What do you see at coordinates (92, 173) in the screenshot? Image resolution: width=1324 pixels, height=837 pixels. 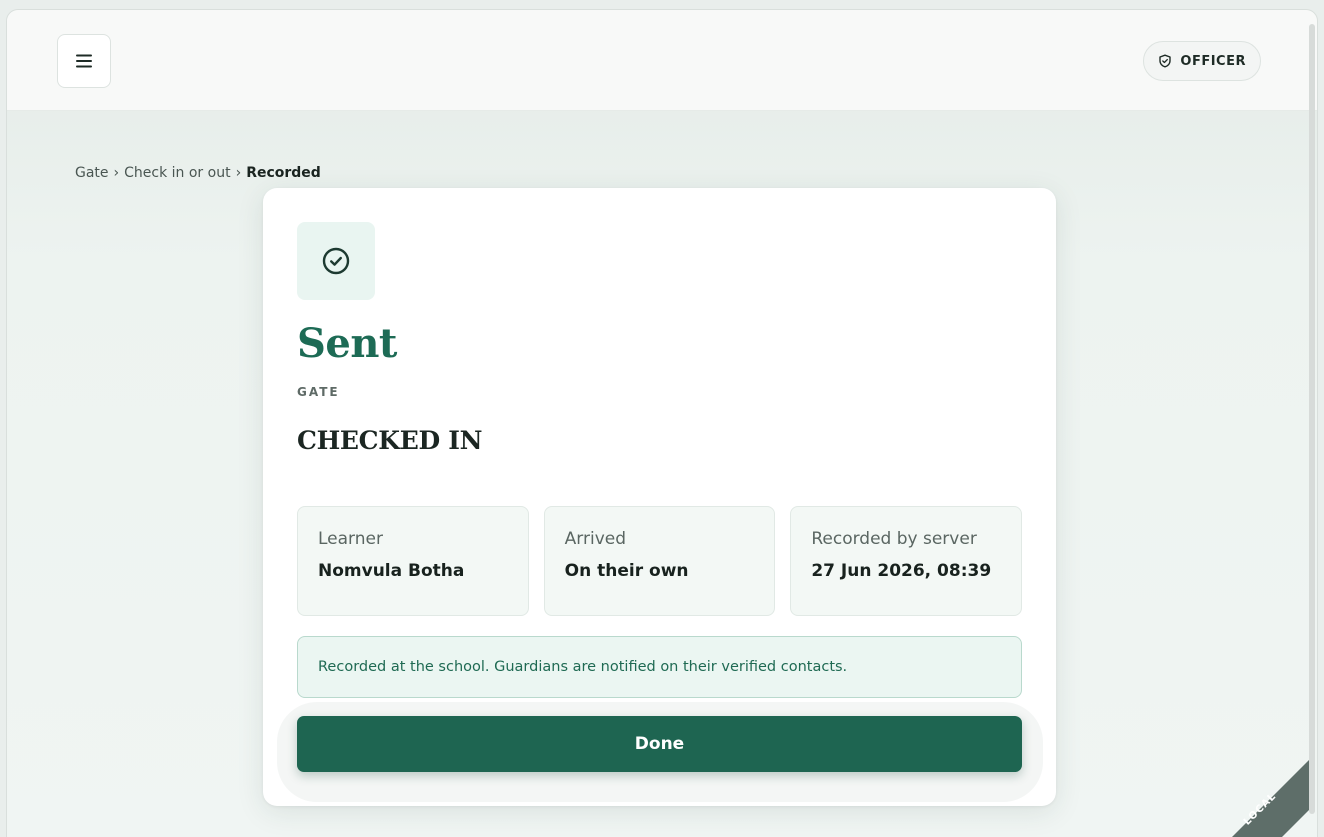 I see `breadcrumb-gate: Gate` at bounding box center [92, 173].